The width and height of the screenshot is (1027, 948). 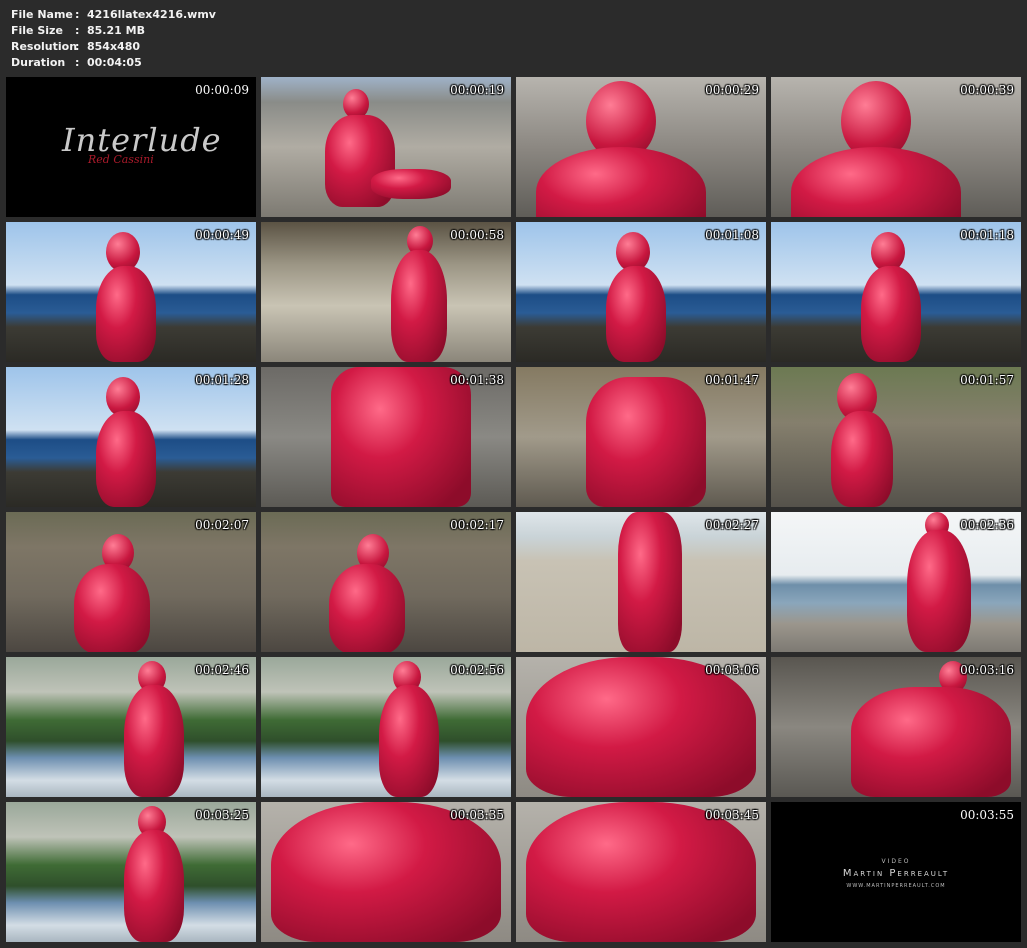 I want to click on video-thumbnail: 00:01:47, so click(x=641, y=437).